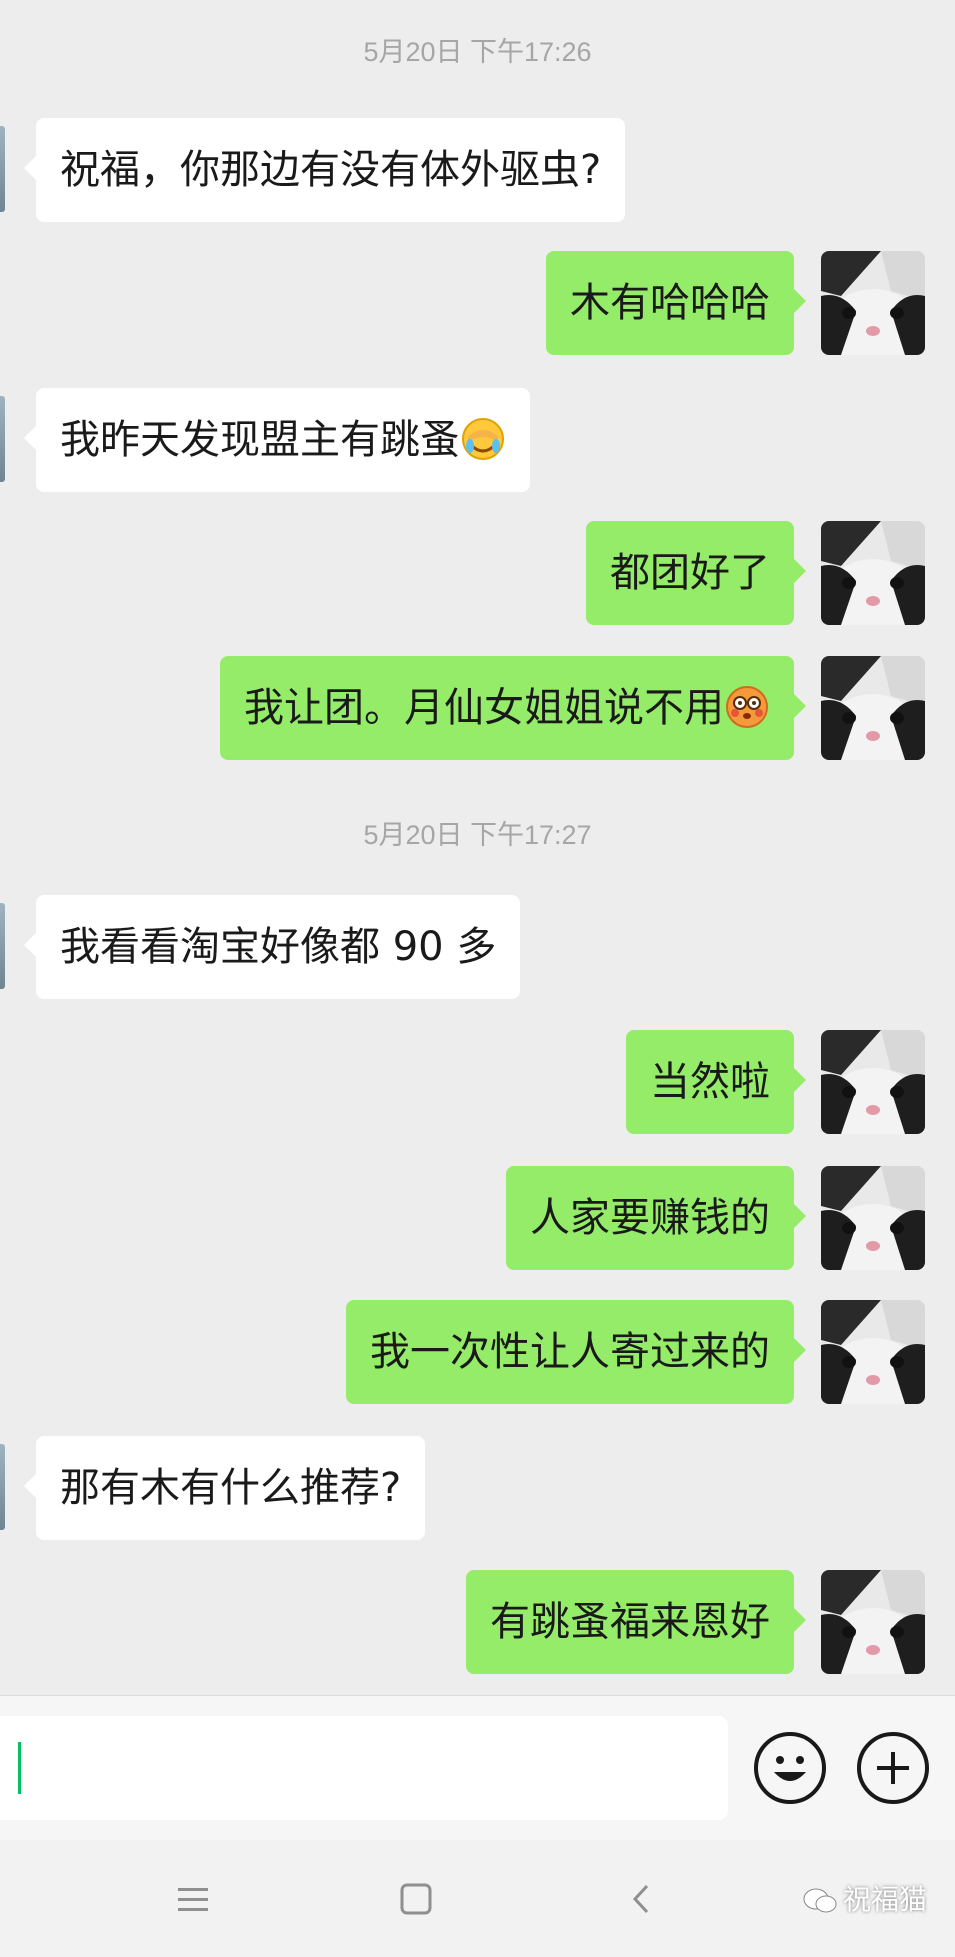  I want to click on message-text: 我让团。月仙女姐姐说不用, so click(484, 708).